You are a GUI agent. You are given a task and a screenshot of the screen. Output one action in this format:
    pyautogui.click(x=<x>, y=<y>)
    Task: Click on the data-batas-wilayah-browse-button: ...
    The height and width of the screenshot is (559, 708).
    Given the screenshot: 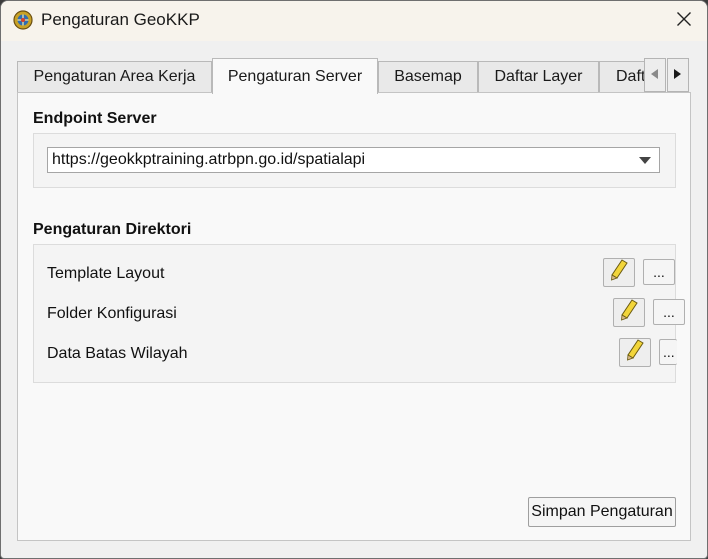 What is the action you would take?
    pyautogui.click(x=668, y=352)
    